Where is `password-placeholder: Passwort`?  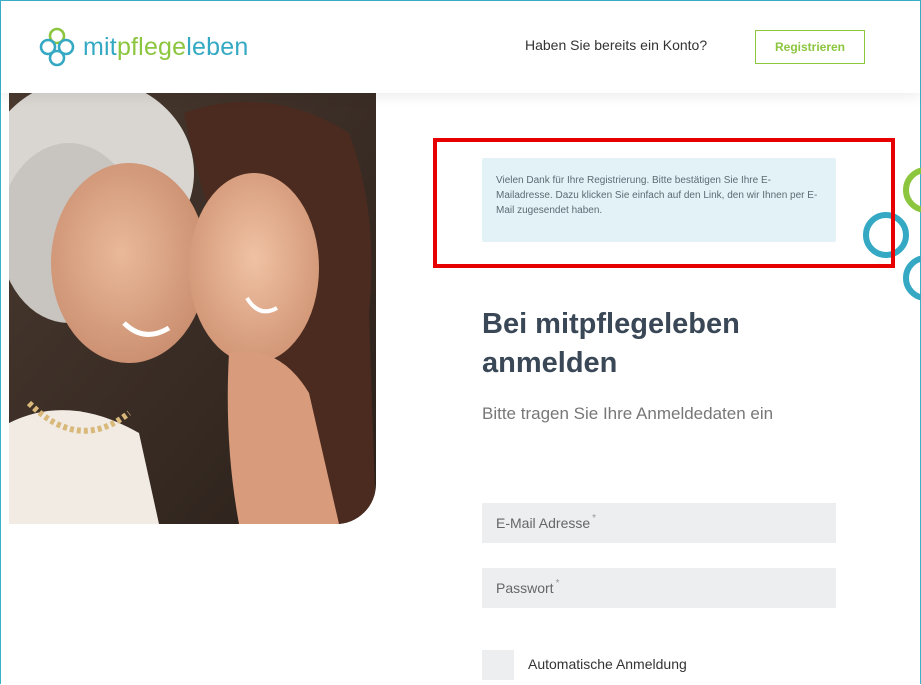
password-placeholder: Passwort is located at coordinates (525, 588).